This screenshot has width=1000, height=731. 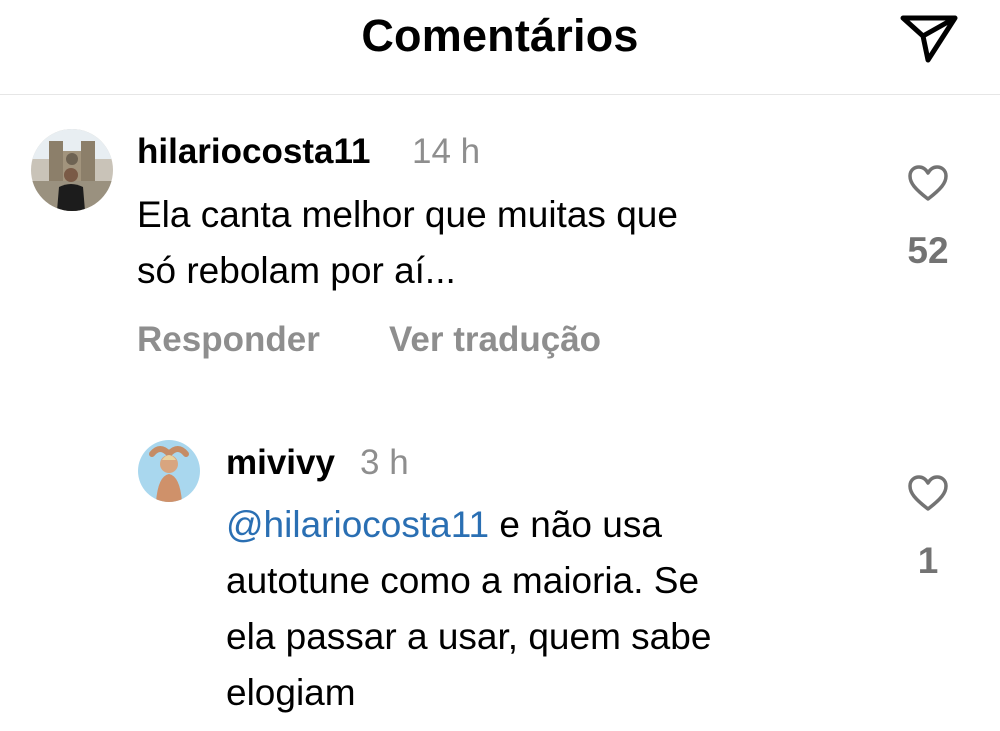 I want to click on reply-timestamp: 3 h, so click(x=384, y=462).